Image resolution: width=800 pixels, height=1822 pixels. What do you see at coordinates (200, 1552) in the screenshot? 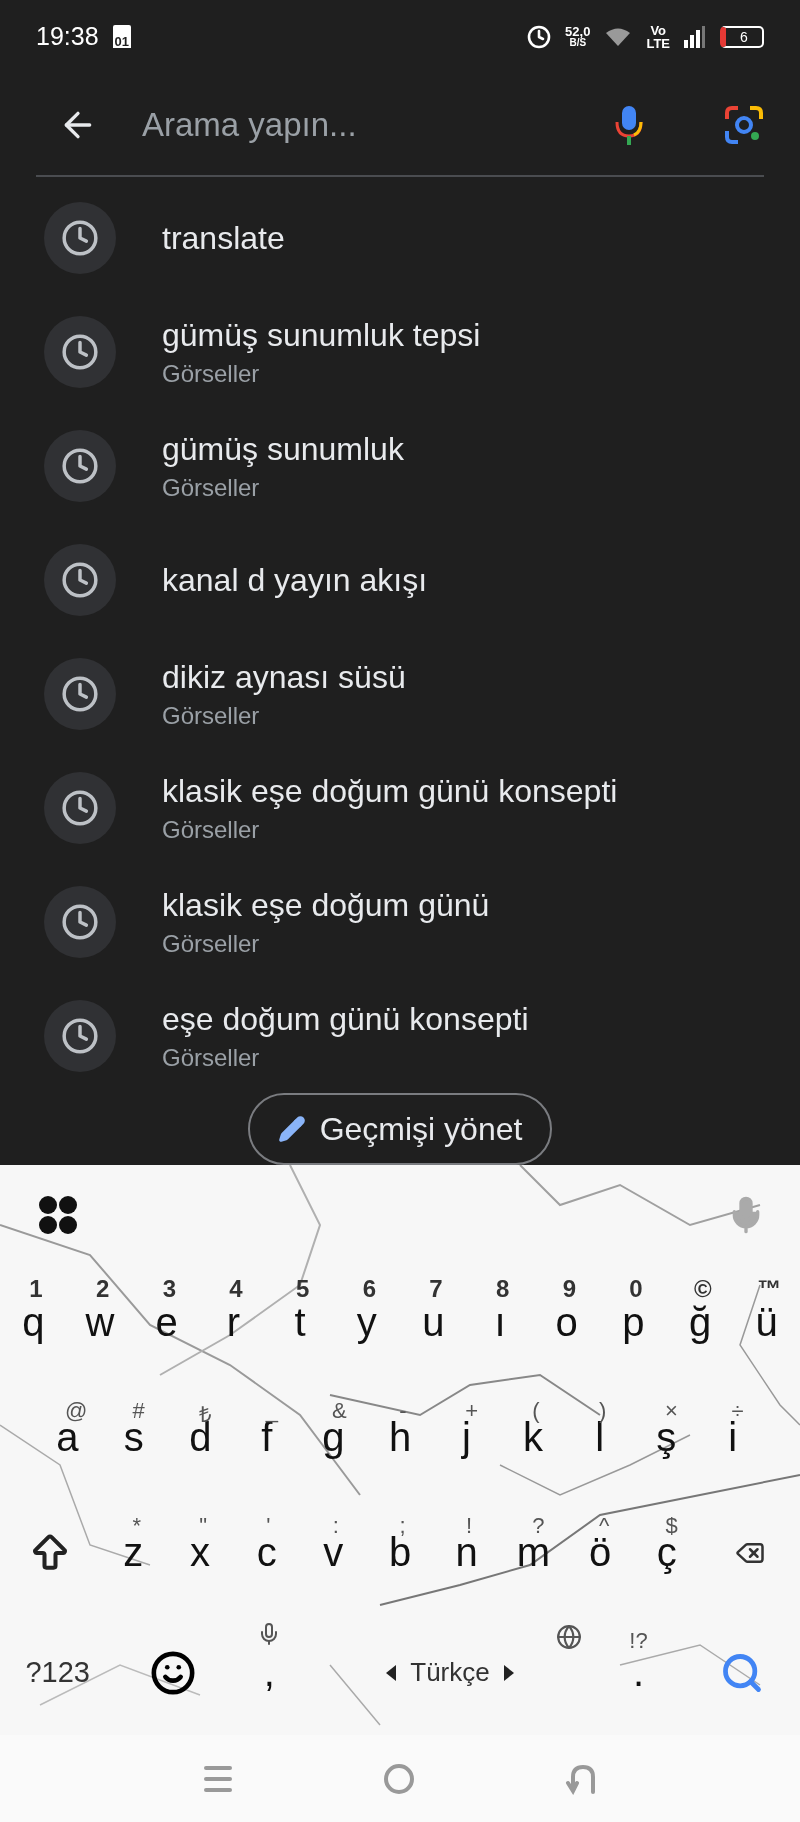
I see `key: x "` at bounding box center [200, 1552].